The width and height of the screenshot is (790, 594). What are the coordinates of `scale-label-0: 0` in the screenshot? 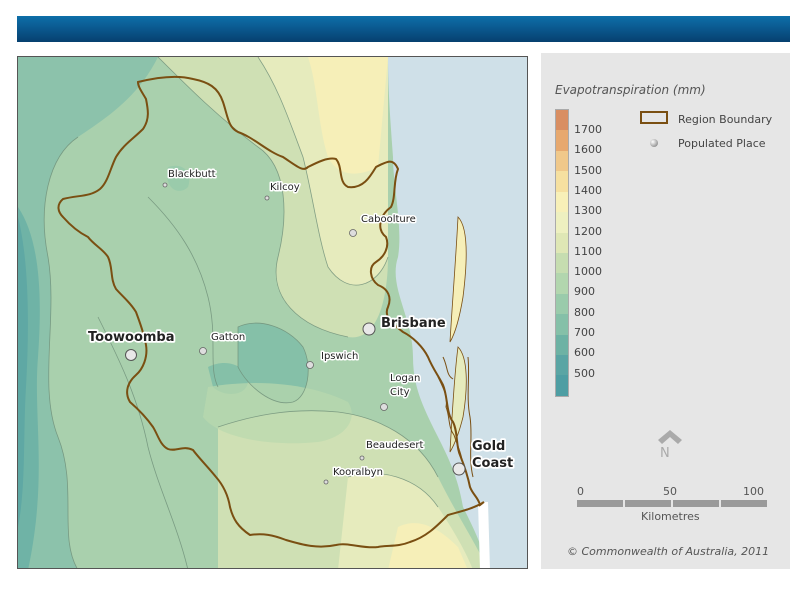 It's located at (580, 491).